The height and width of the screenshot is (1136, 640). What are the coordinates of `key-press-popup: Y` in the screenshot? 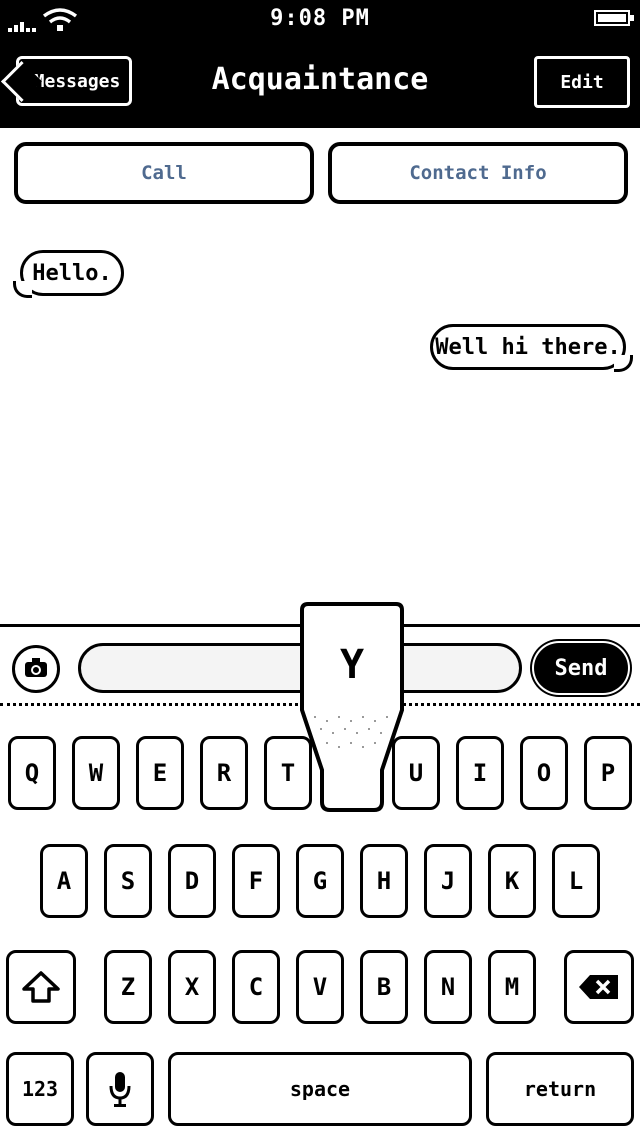 It's located at (352, 707).